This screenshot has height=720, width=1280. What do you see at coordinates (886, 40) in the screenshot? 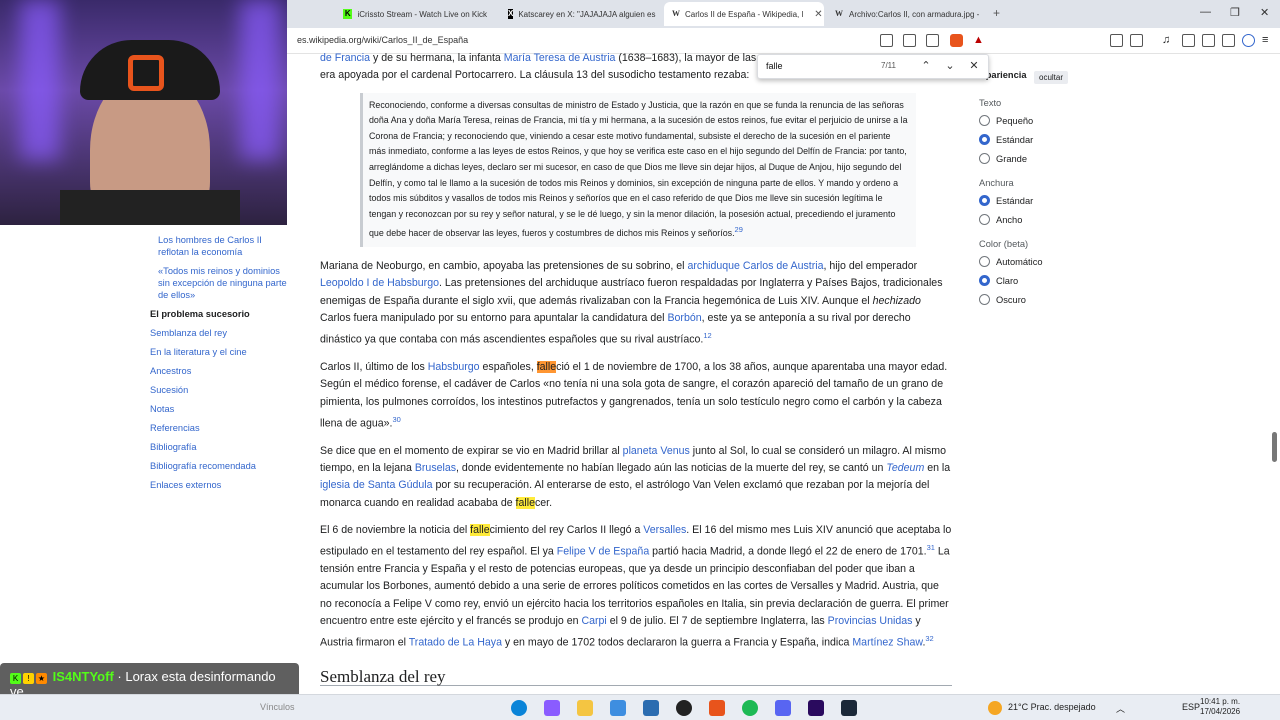
I see `reader-view-icon` at bounding box center [886, 40].